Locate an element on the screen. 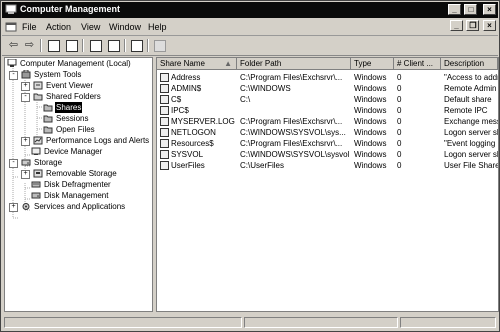  menu-window: Window is located at coordinates (125, 27).